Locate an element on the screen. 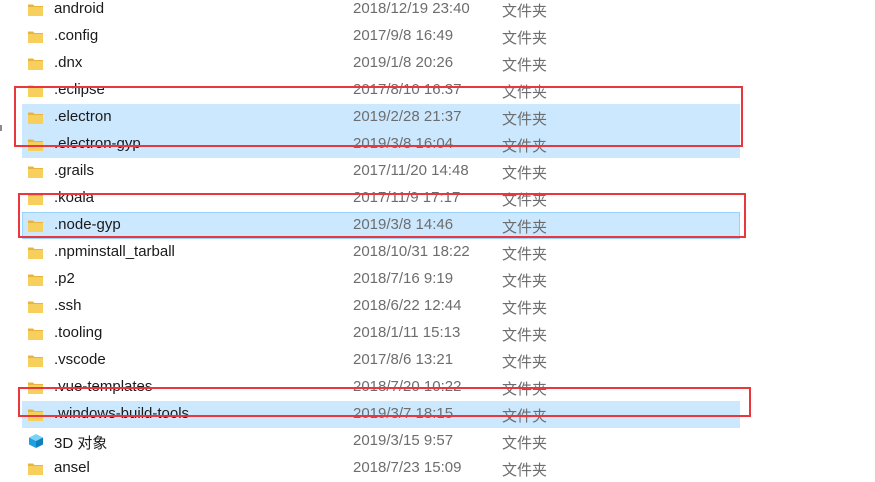 The height and width of the screenshot is (482, 875). modified-date: 2017/8/6 13:21 is located at coordinates (403, 359).